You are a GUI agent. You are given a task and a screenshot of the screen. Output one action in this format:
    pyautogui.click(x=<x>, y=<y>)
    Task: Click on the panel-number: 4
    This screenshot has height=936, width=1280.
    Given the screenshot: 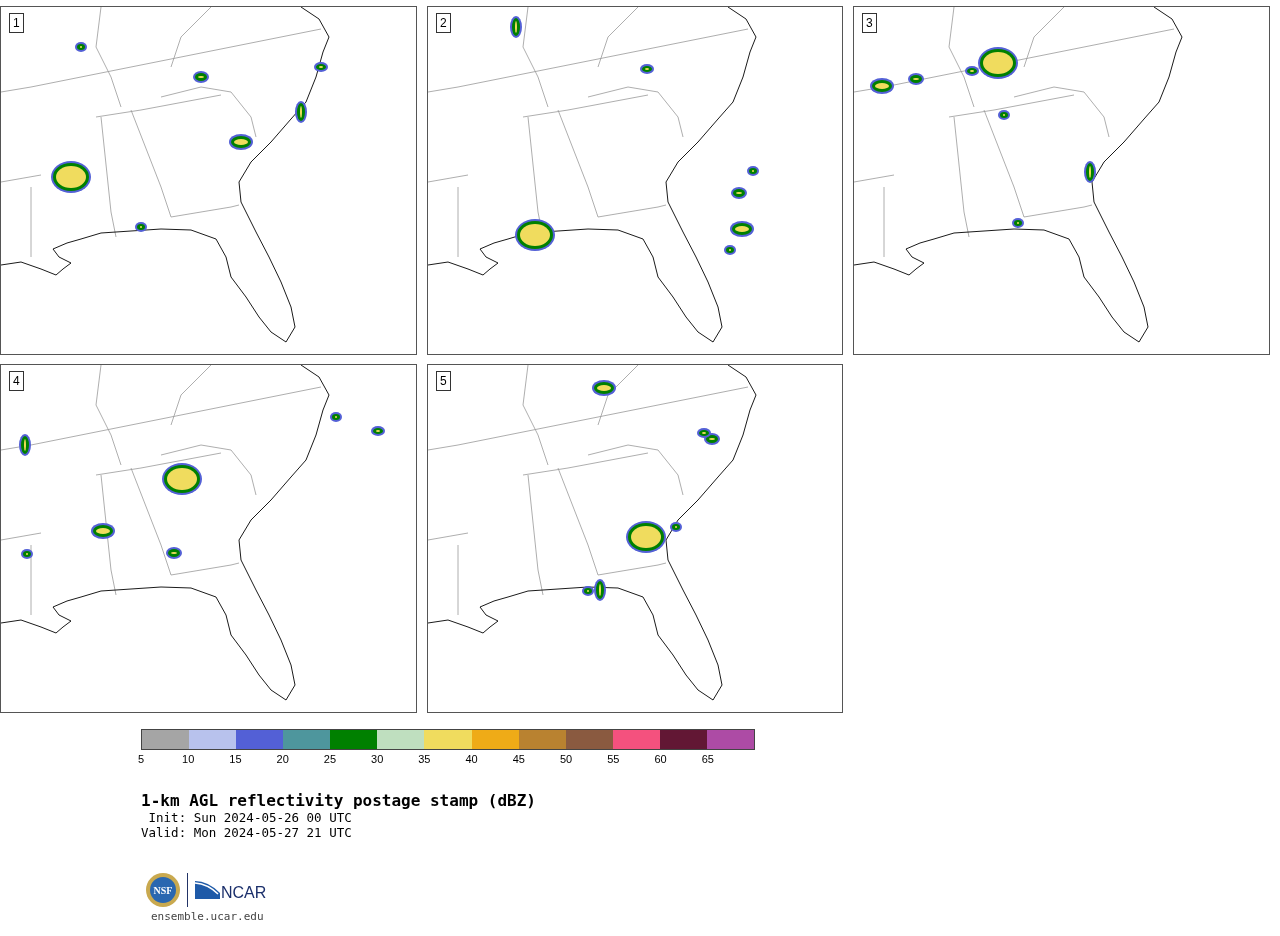 What is the action you would take?
    pyautogui.click(x=16, y=381)
    